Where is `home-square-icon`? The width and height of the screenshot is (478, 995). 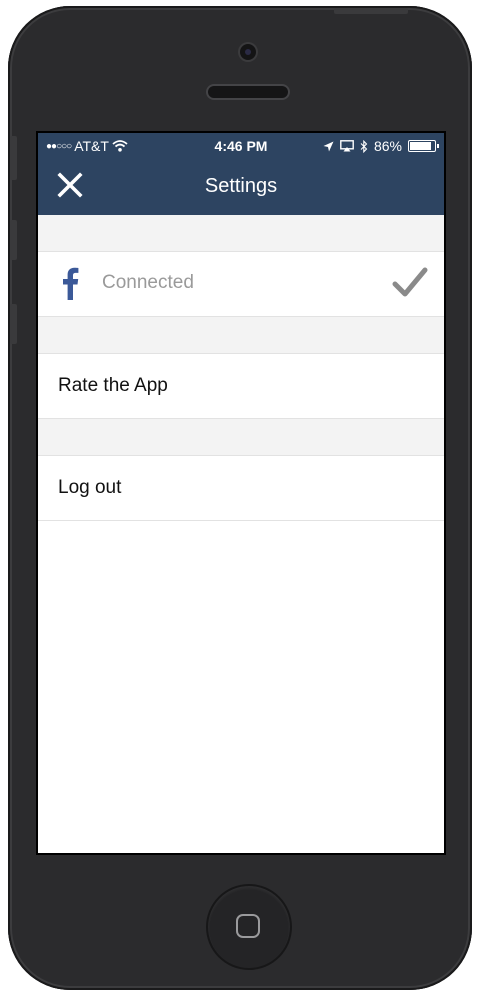
home-square-icon is located at coordinates (248, 926).